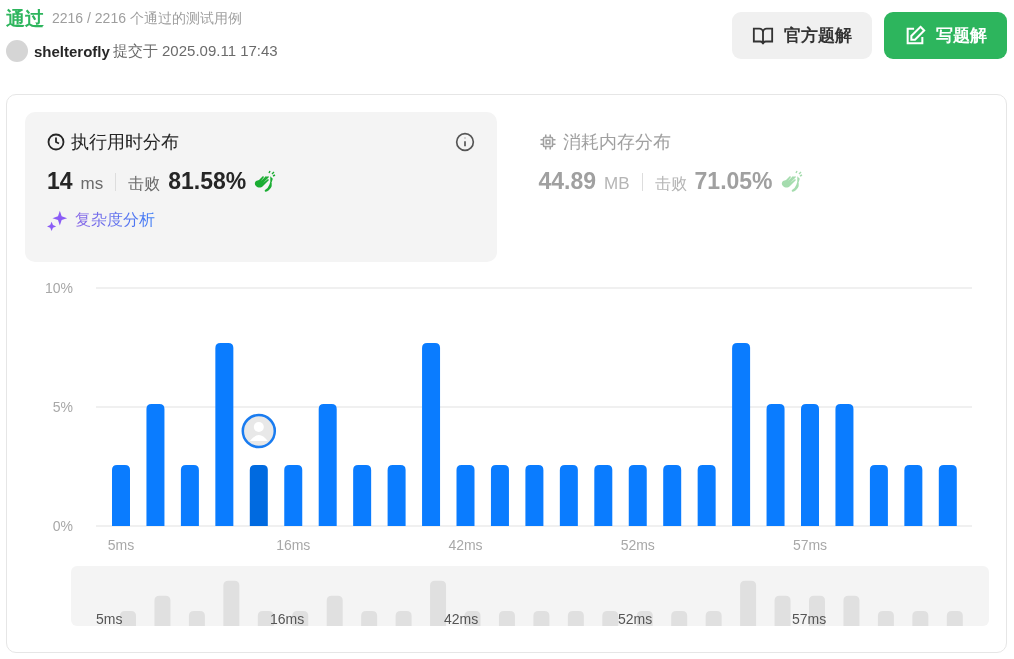 The height and width of the screenshot is (659, 1014). I want to click on submission-time: 提交于 2025.09.11 17:43, so click(195, 51).